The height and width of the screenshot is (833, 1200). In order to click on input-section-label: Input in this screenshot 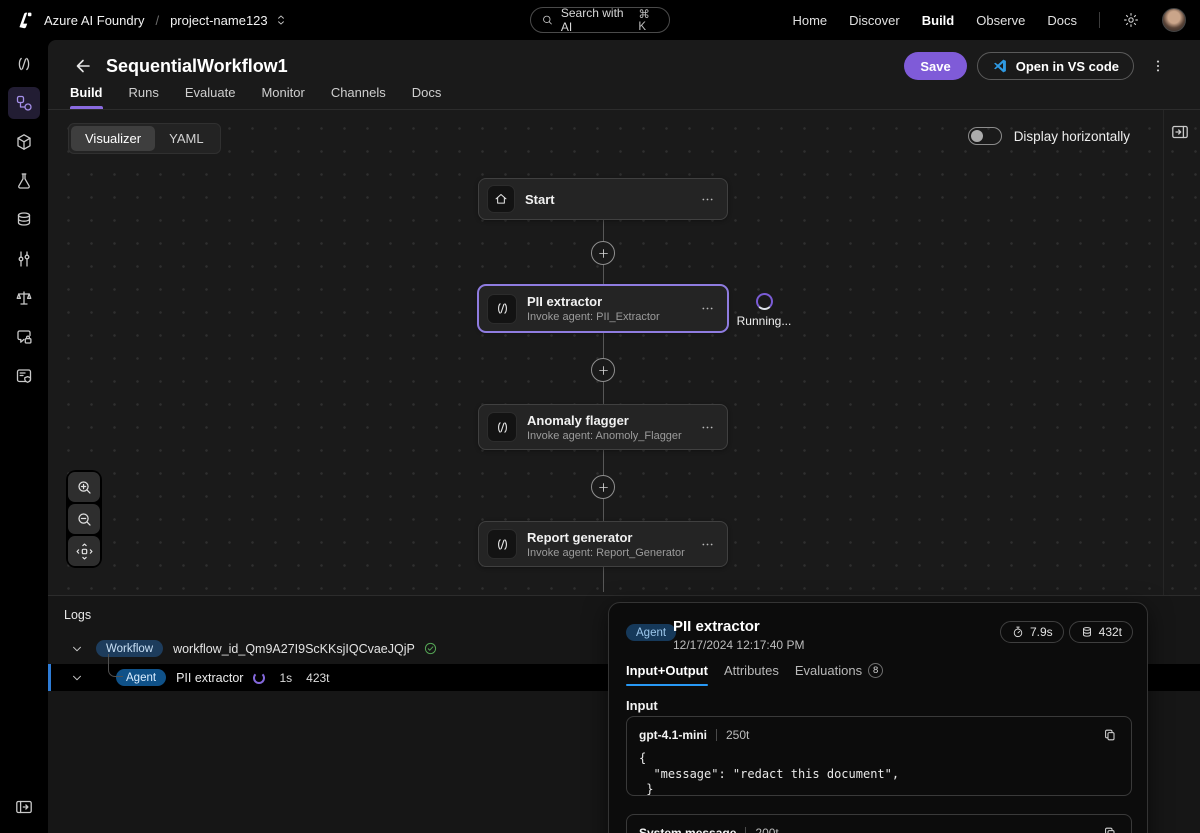, I will do `click(642, 705)`.